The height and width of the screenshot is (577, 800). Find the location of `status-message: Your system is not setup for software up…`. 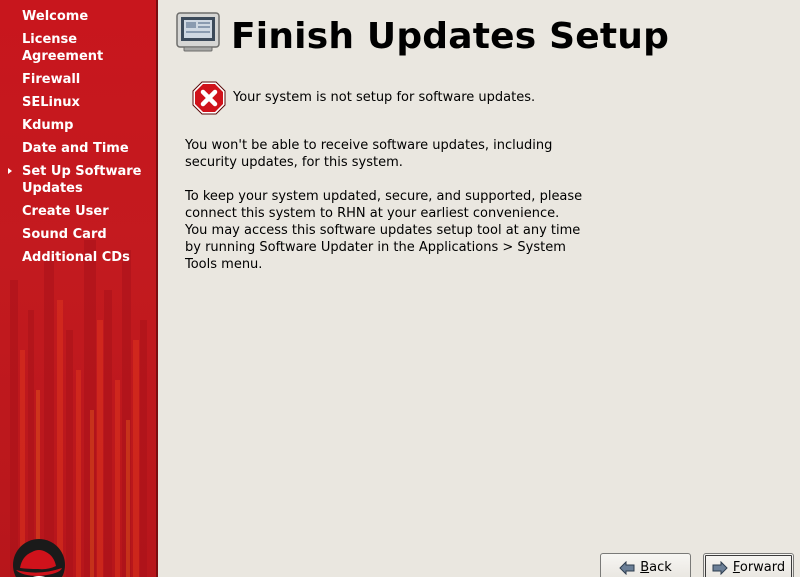

status-message: Your system is not setup for software up… is located at coordinates (384, 97).